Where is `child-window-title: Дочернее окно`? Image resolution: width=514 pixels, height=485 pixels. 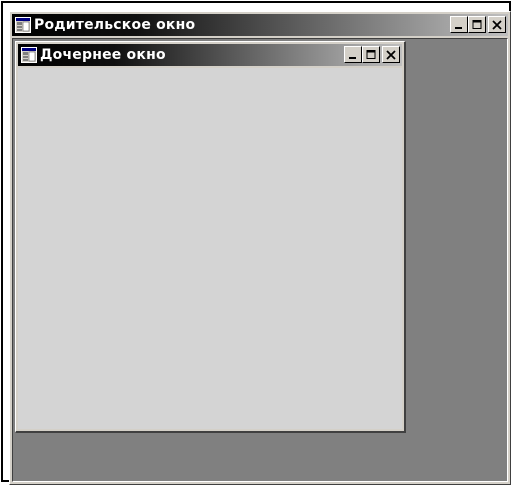
child-window-title: Дочернее окно is located at coordinates (103, 55).